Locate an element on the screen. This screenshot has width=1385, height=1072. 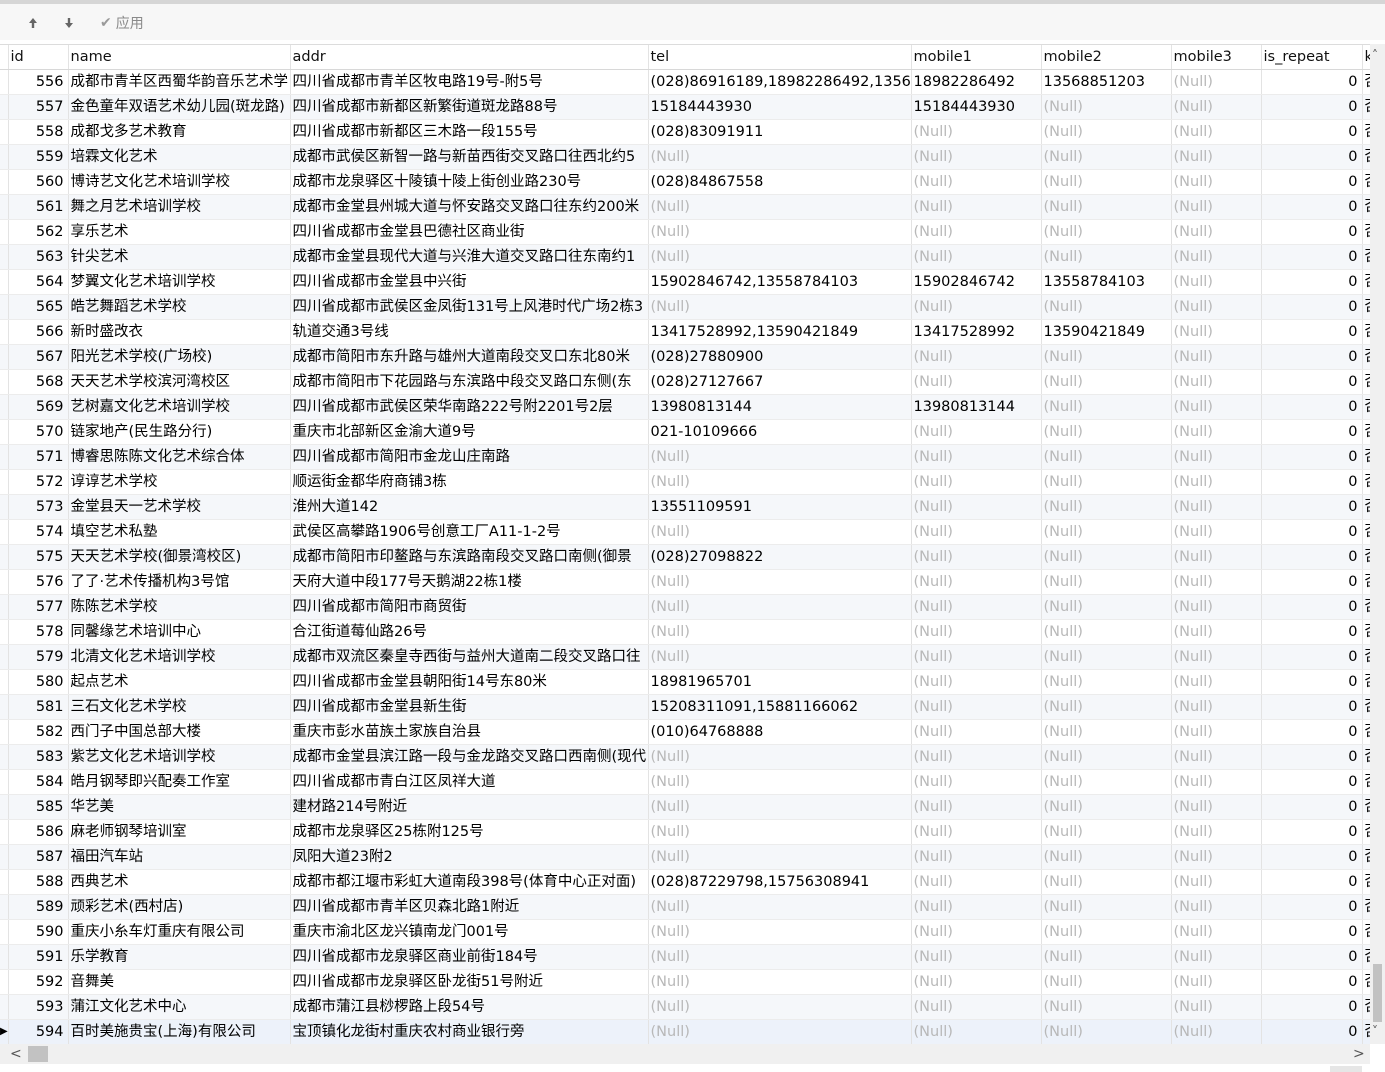
cell-id: 593 is located at coordinates (38, 1007).